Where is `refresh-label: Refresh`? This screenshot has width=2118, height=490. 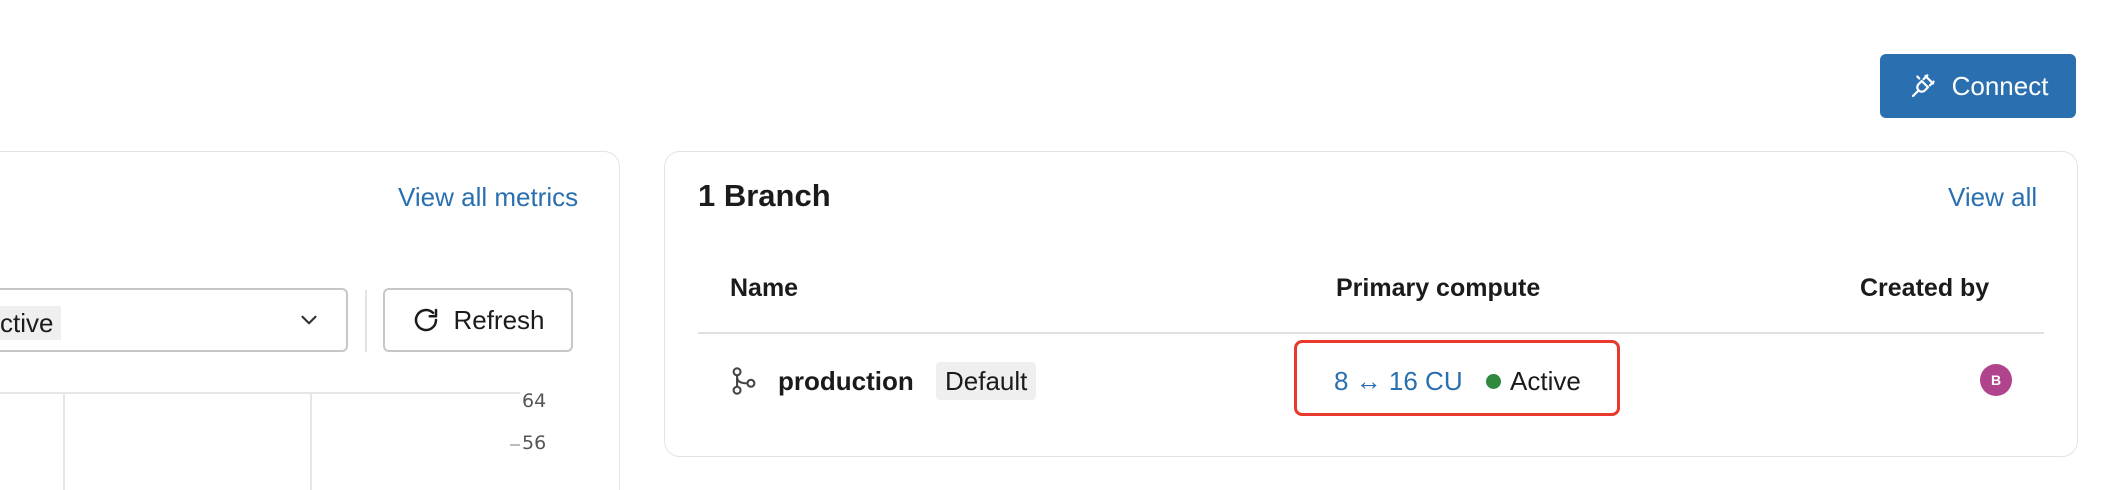
refresh-label: Refresh is located at coordinates (499, 319).